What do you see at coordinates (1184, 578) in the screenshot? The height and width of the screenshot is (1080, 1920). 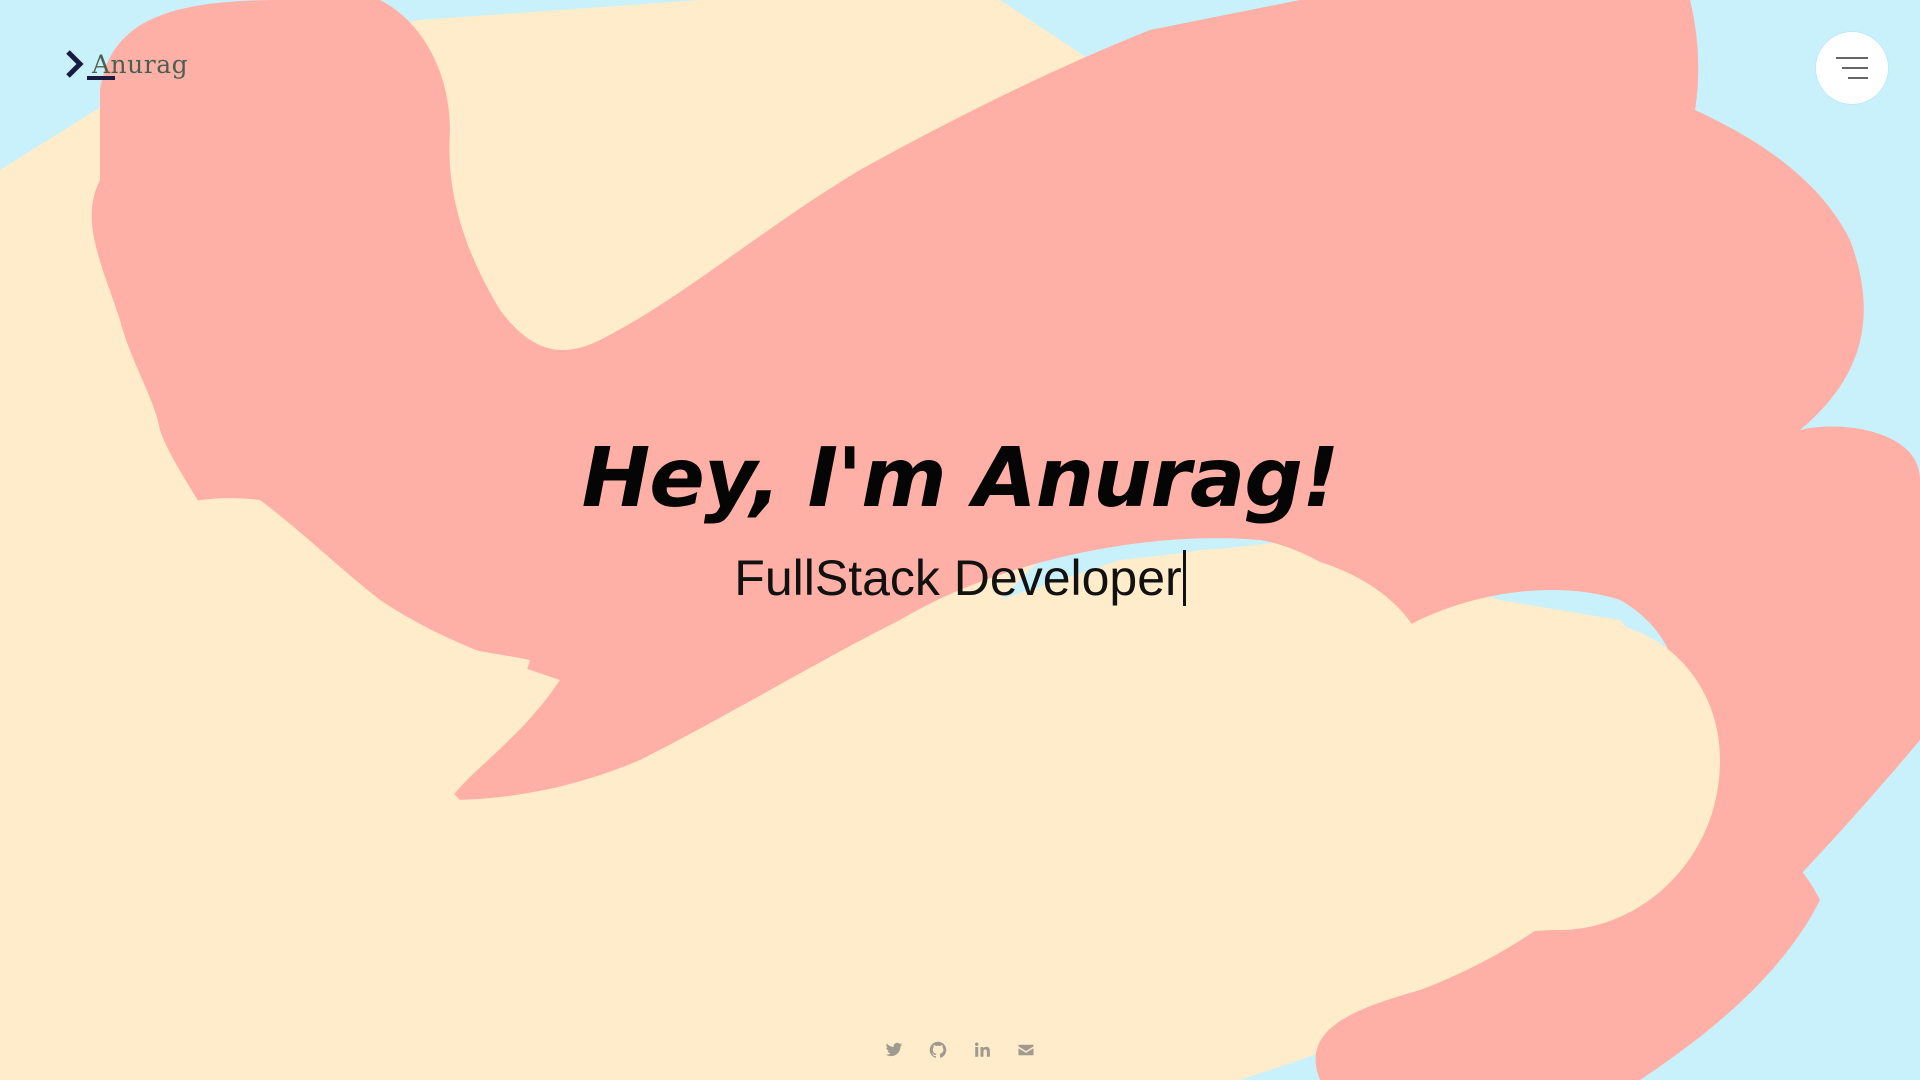 I see `typing-cursor` at bounding box center [1184, 578].